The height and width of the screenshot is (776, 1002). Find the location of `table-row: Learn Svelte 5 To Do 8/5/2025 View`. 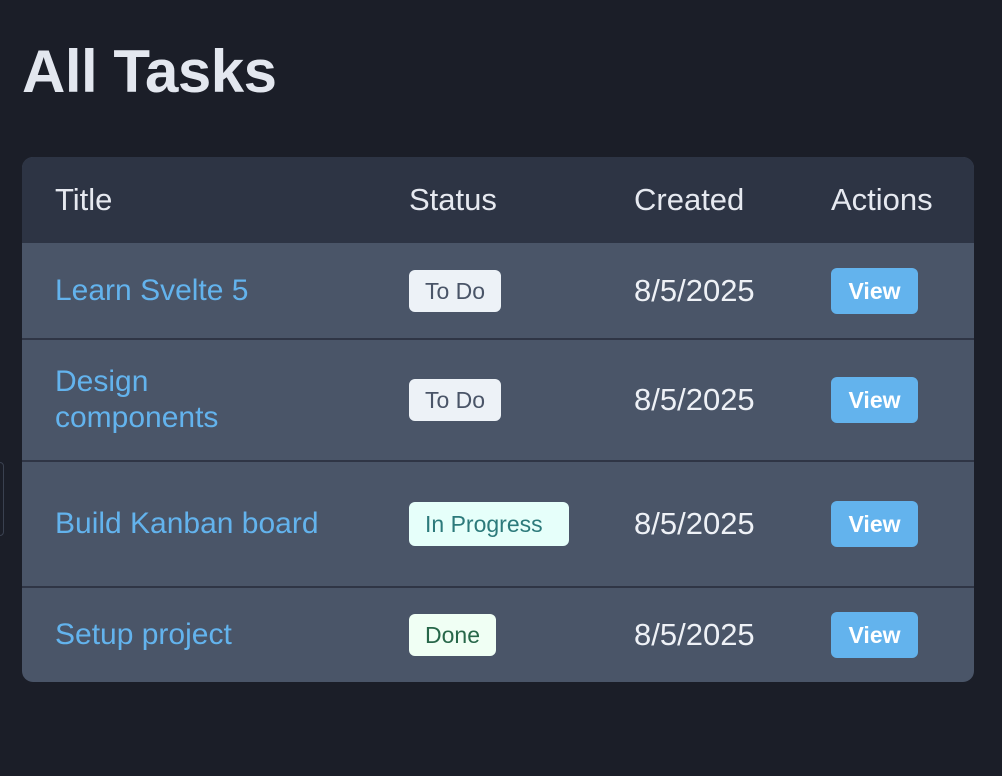

table-row: Learn Svelte 5 To Do 8/5/2025 View is located at coordinates (498, 290).